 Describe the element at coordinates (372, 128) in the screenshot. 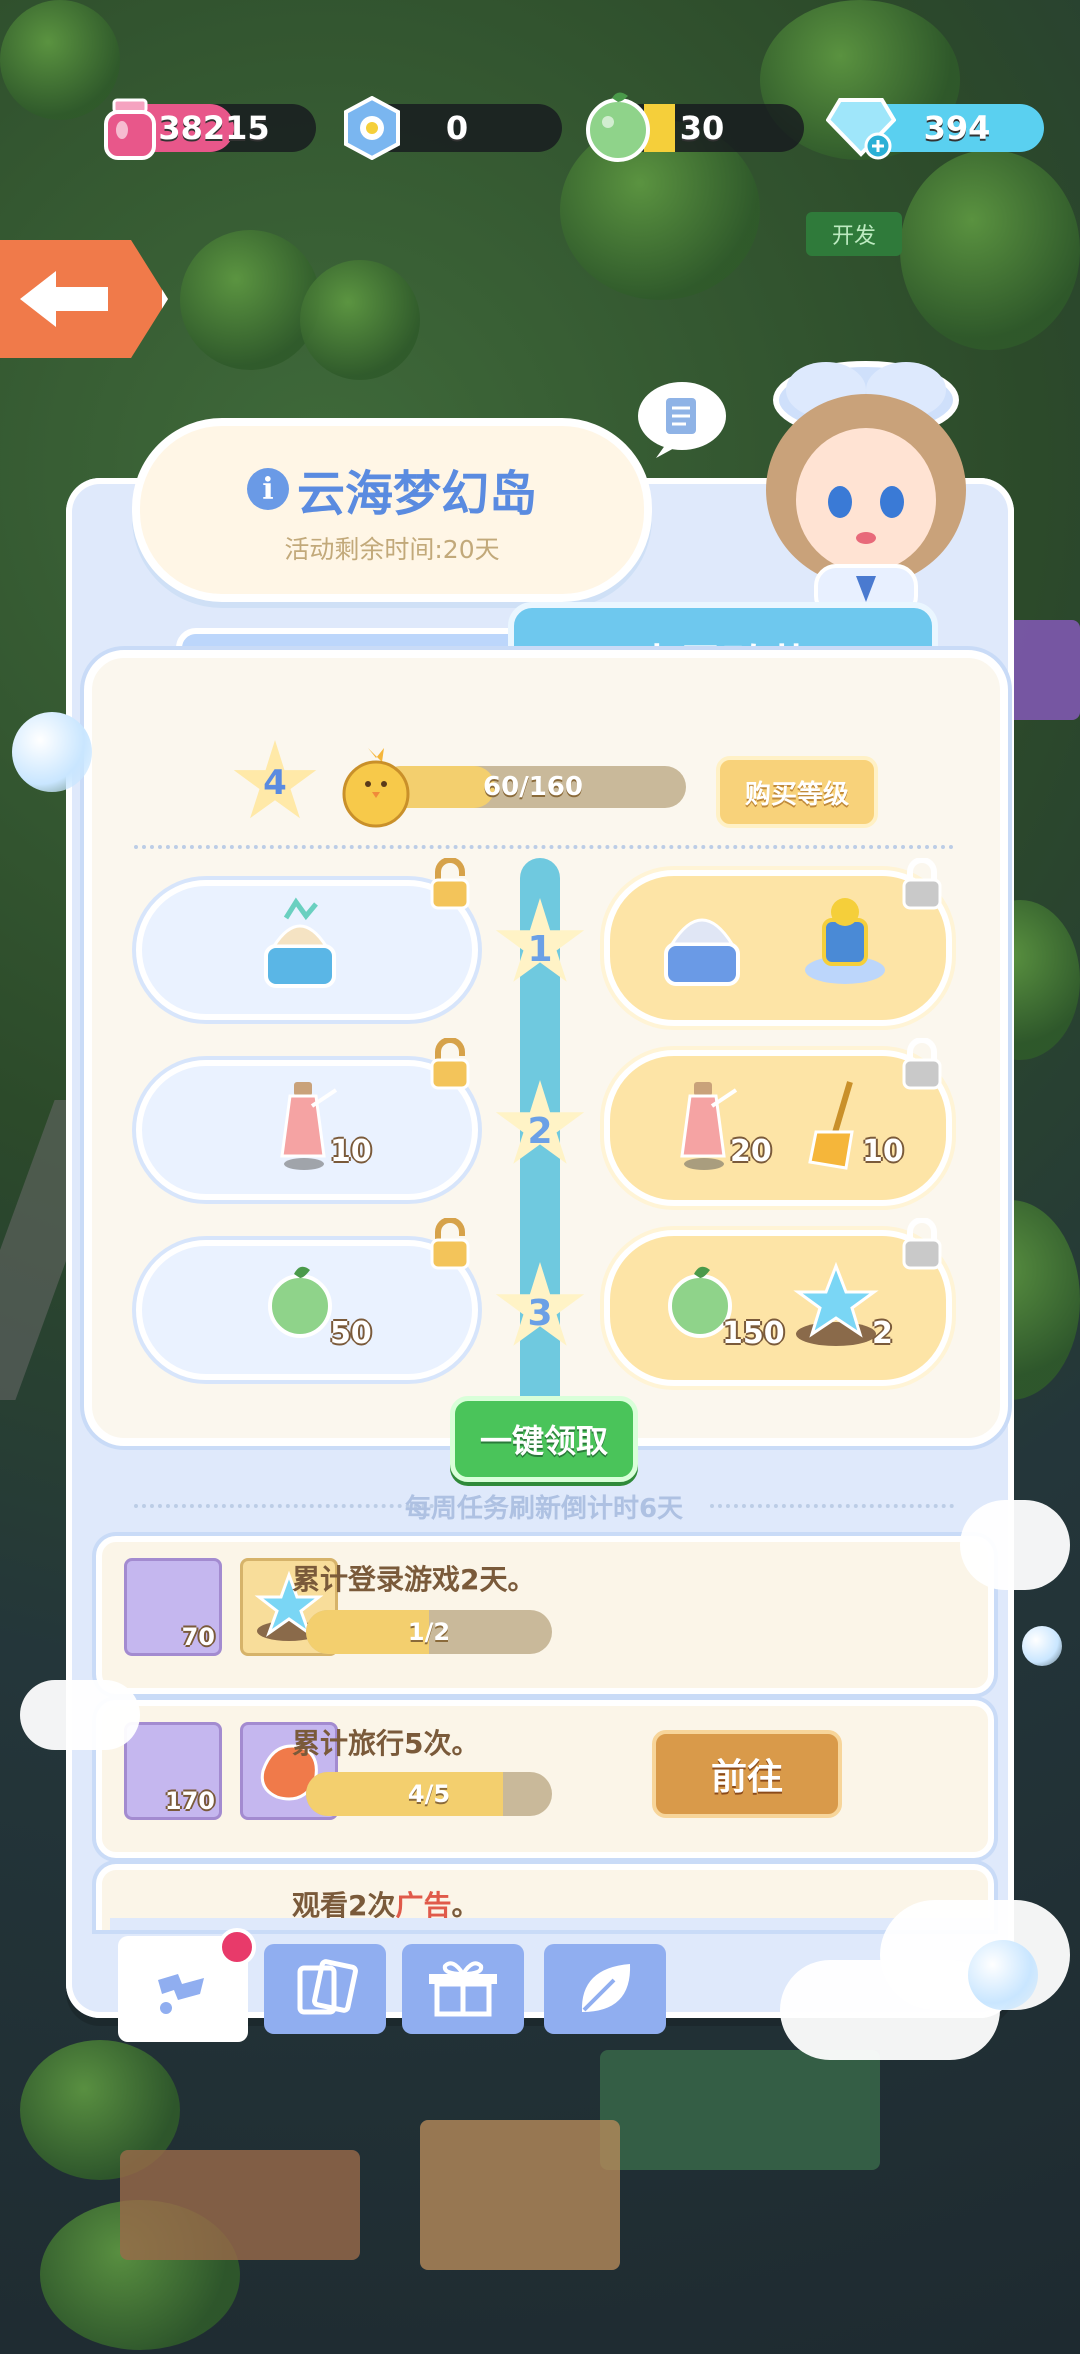

I see `flower-token-icon` at that location.